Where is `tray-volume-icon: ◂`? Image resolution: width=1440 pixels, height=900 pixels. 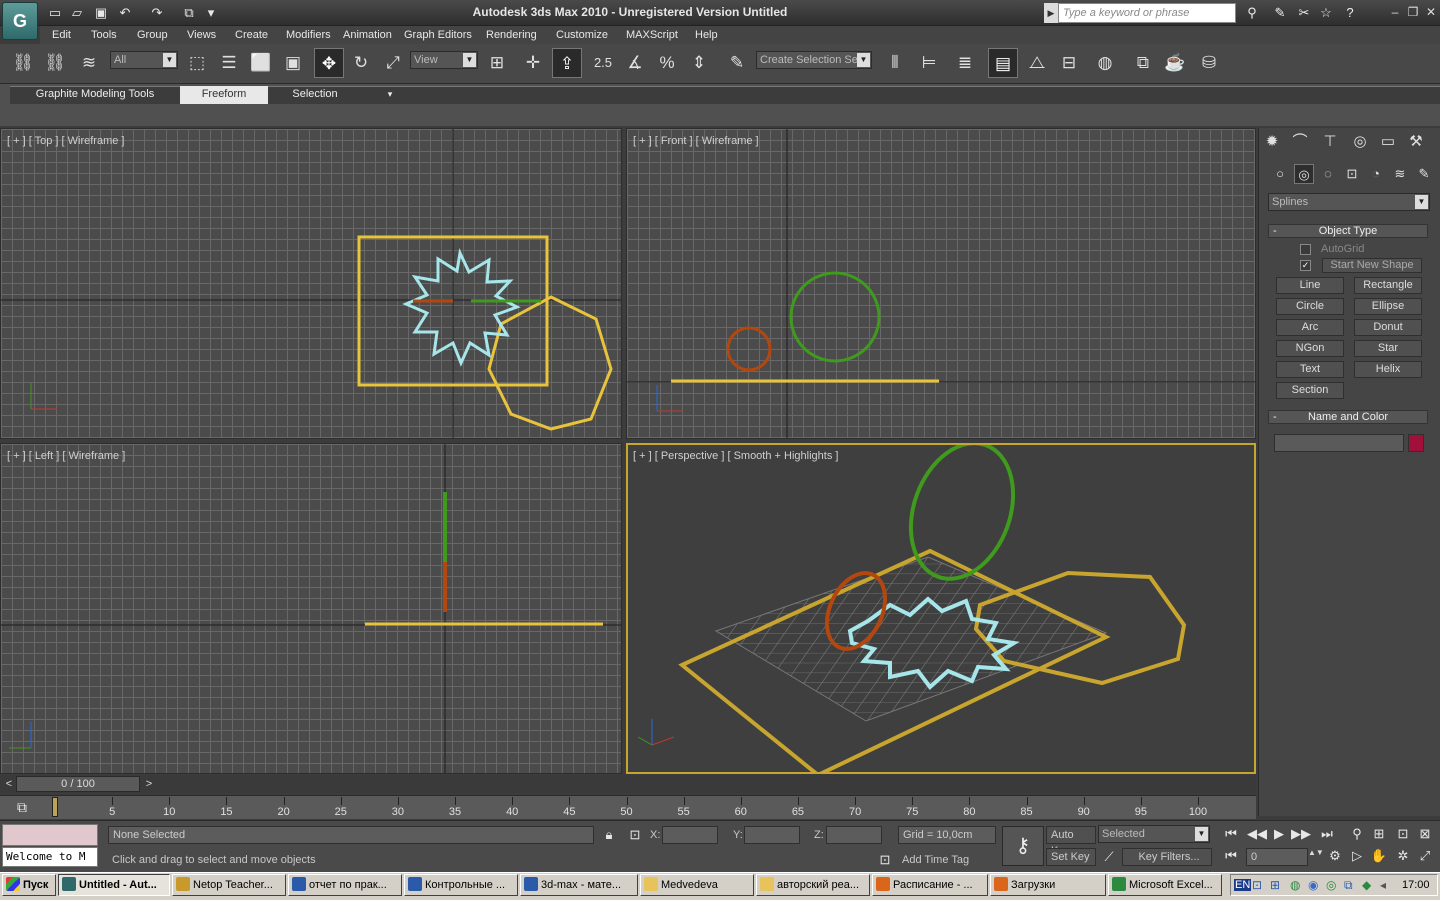 tray-volume-icon: ◂ is located at coordinates (1383, 885).